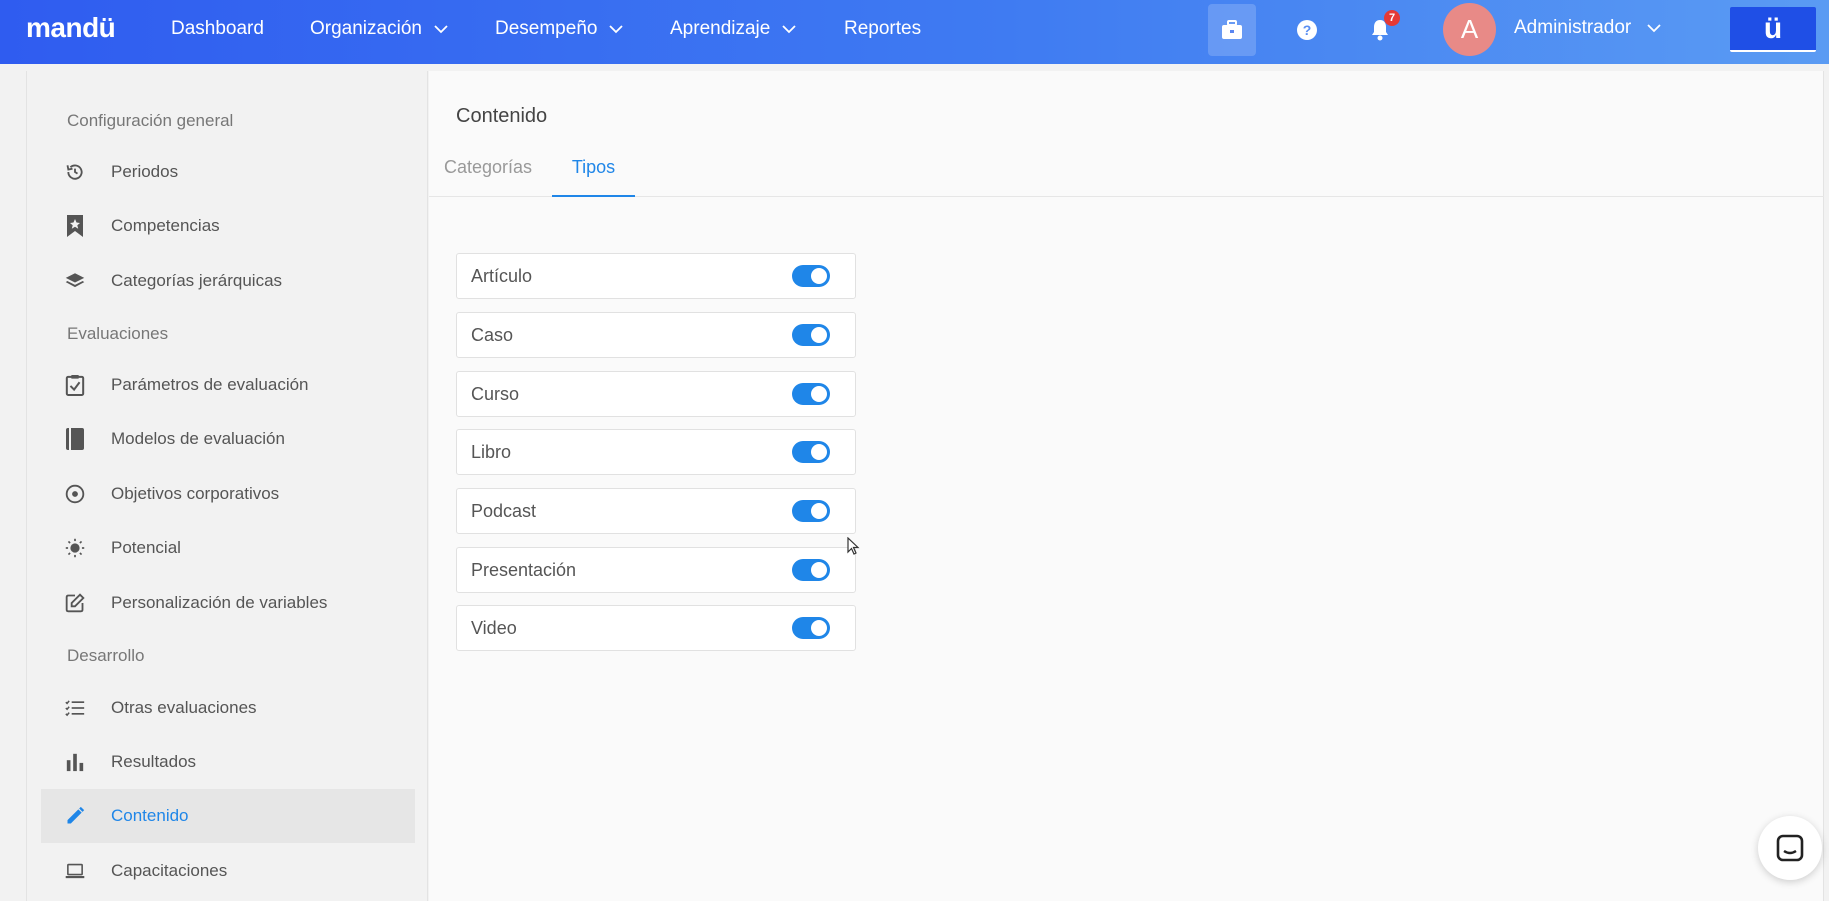  I want to click on chat-icon, so click(1790, 848).